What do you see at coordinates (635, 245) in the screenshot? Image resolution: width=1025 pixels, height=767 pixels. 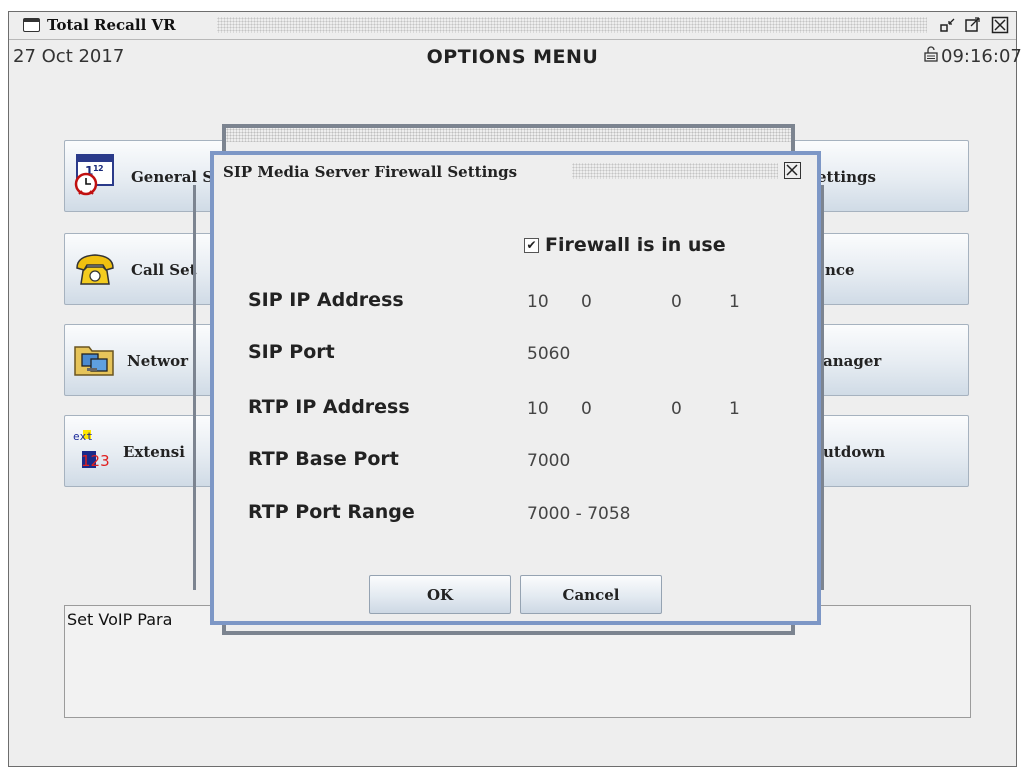 I see `firewall-label: Firewall is in use` at bounding box center [635, 245].